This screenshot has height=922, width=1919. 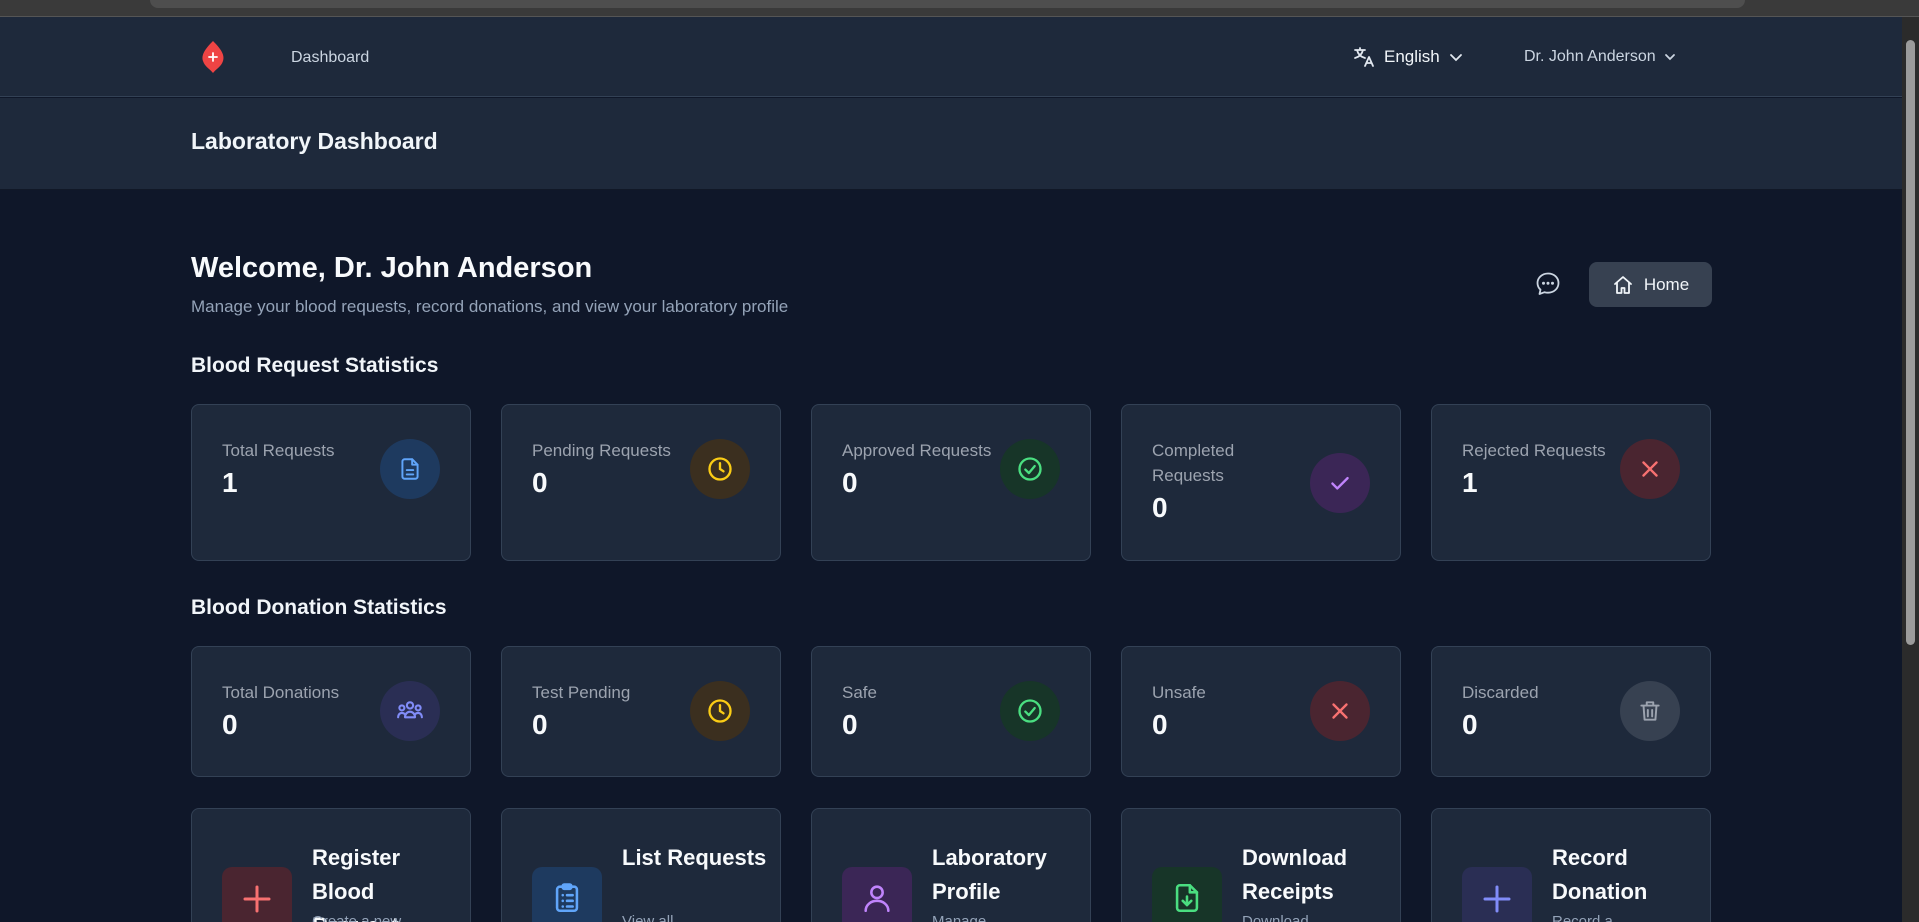 I want to click on action-record-donation: Record Donation Record a, so click(x=1571, y=865).